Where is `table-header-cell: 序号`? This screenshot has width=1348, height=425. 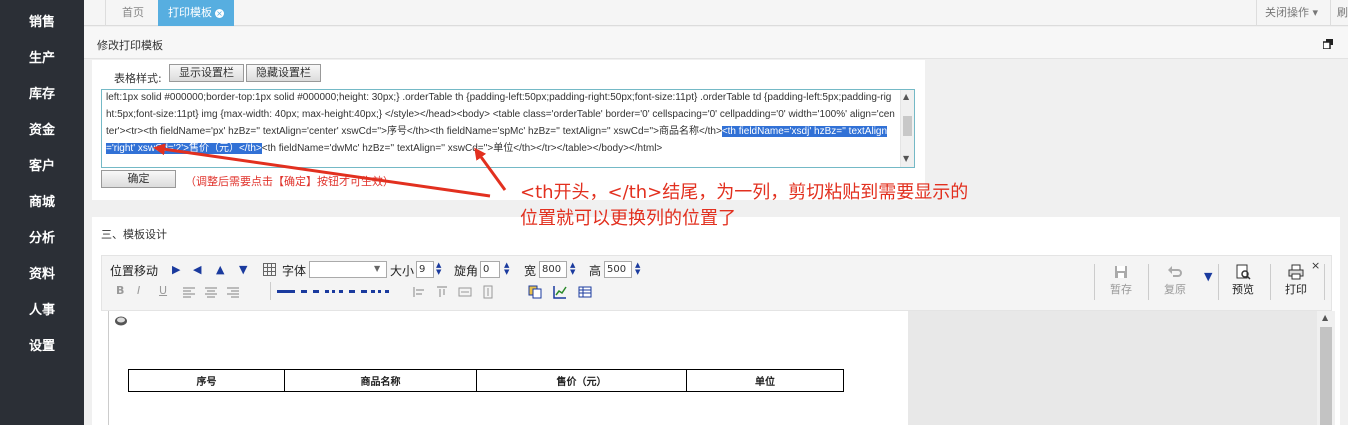 table-header-cell: 序号 is located at coordinates (206, 380).